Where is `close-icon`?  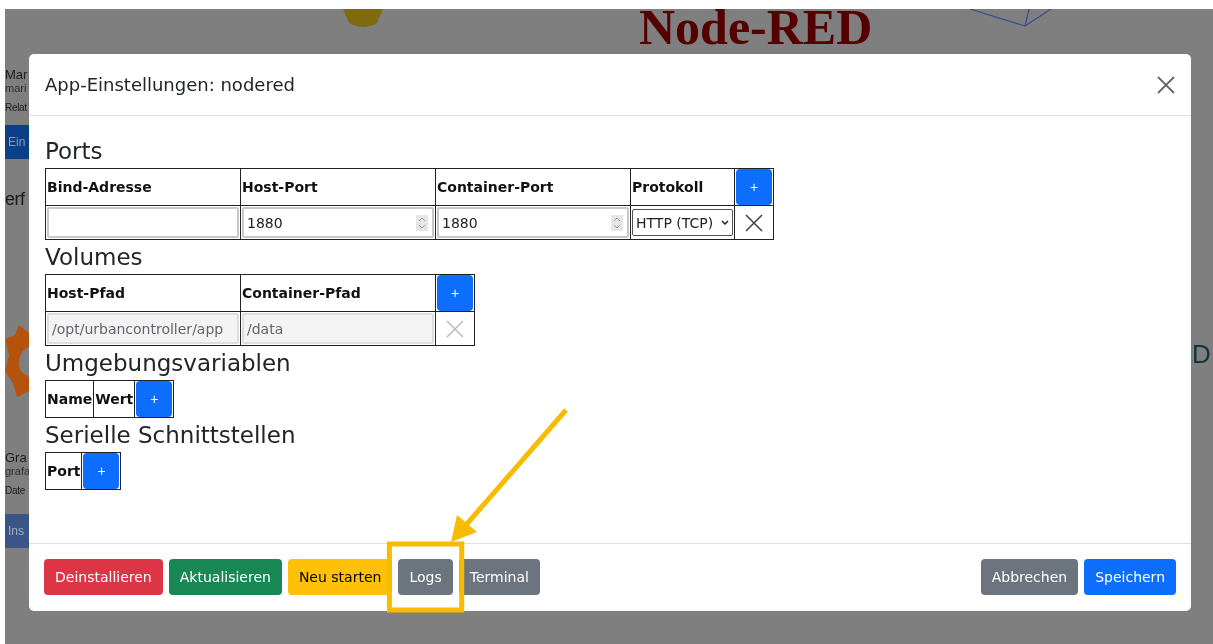
close-icon is located at coordinates (1166, 84).